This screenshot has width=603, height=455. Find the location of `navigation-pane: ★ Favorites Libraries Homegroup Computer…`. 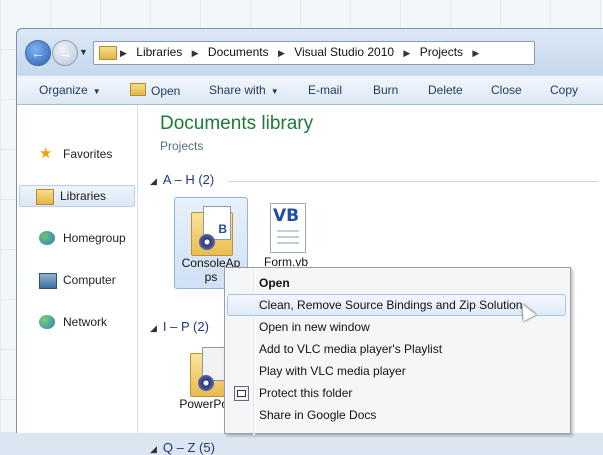

navigation-pane: ★ Favorites Libraries Homegroup Computer… is located at coordinates (77, 269).